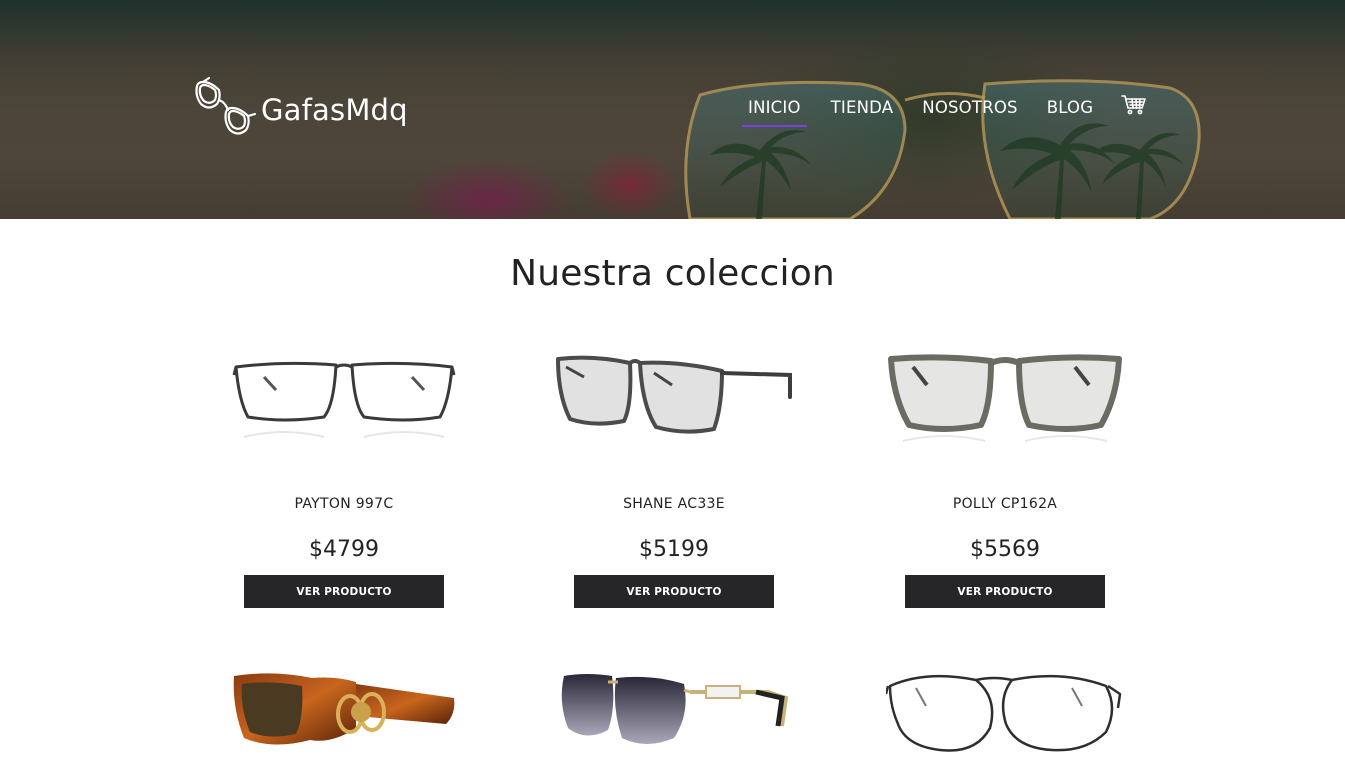 This screenshot has height=768, width=1345. Describe the element at coordinates (226, 105) in the screenshot. I see `glasses-logo-icon` at that location.